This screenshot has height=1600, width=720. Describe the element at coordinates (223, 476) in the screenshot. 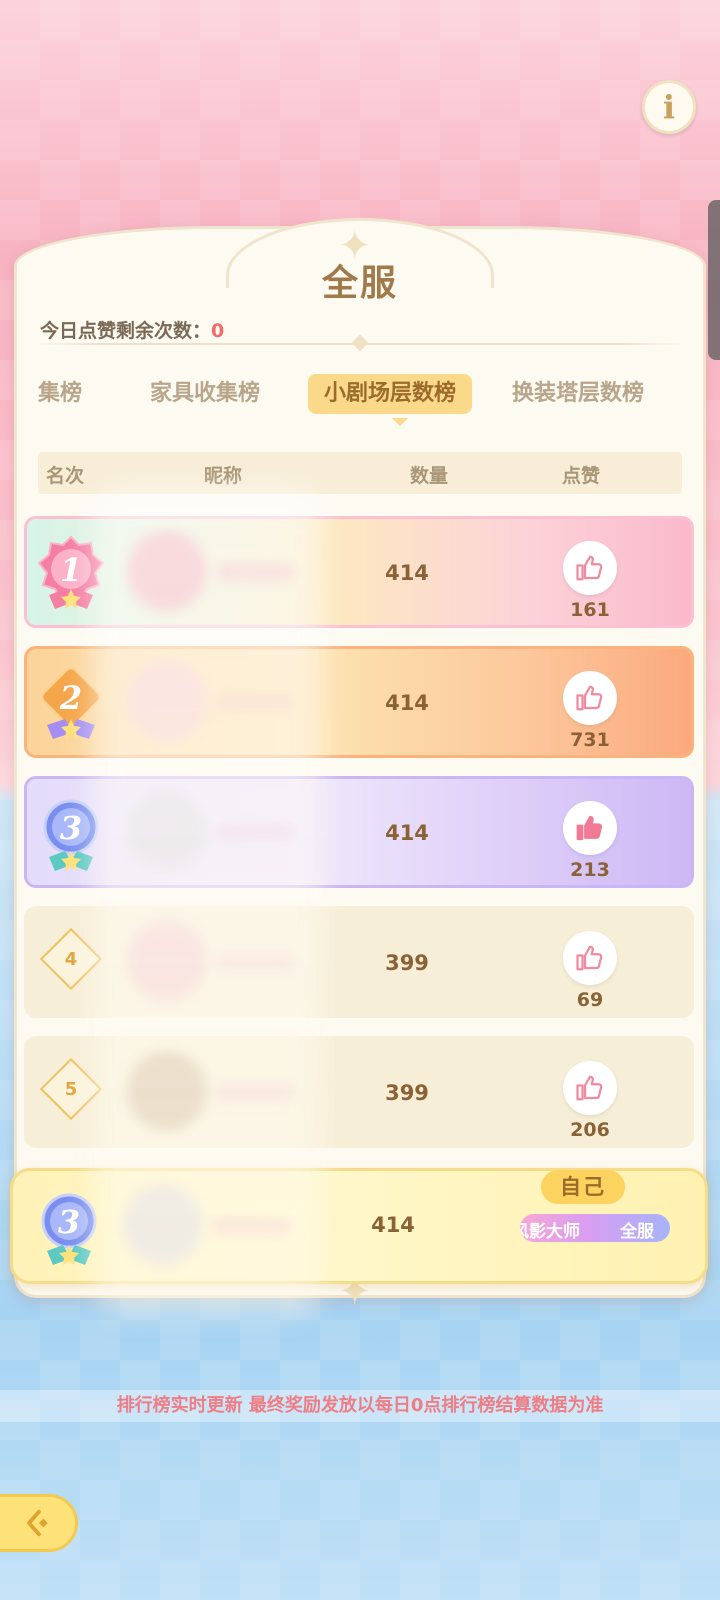

I see `header-nickname: 昵称` at that location.